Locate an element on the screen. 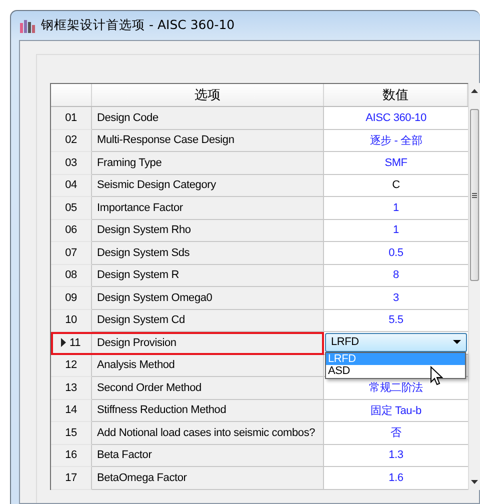 Image resolution: width=480 pixels, height=504 pixels. row-number: 07 is located at coordinates (71, 252).